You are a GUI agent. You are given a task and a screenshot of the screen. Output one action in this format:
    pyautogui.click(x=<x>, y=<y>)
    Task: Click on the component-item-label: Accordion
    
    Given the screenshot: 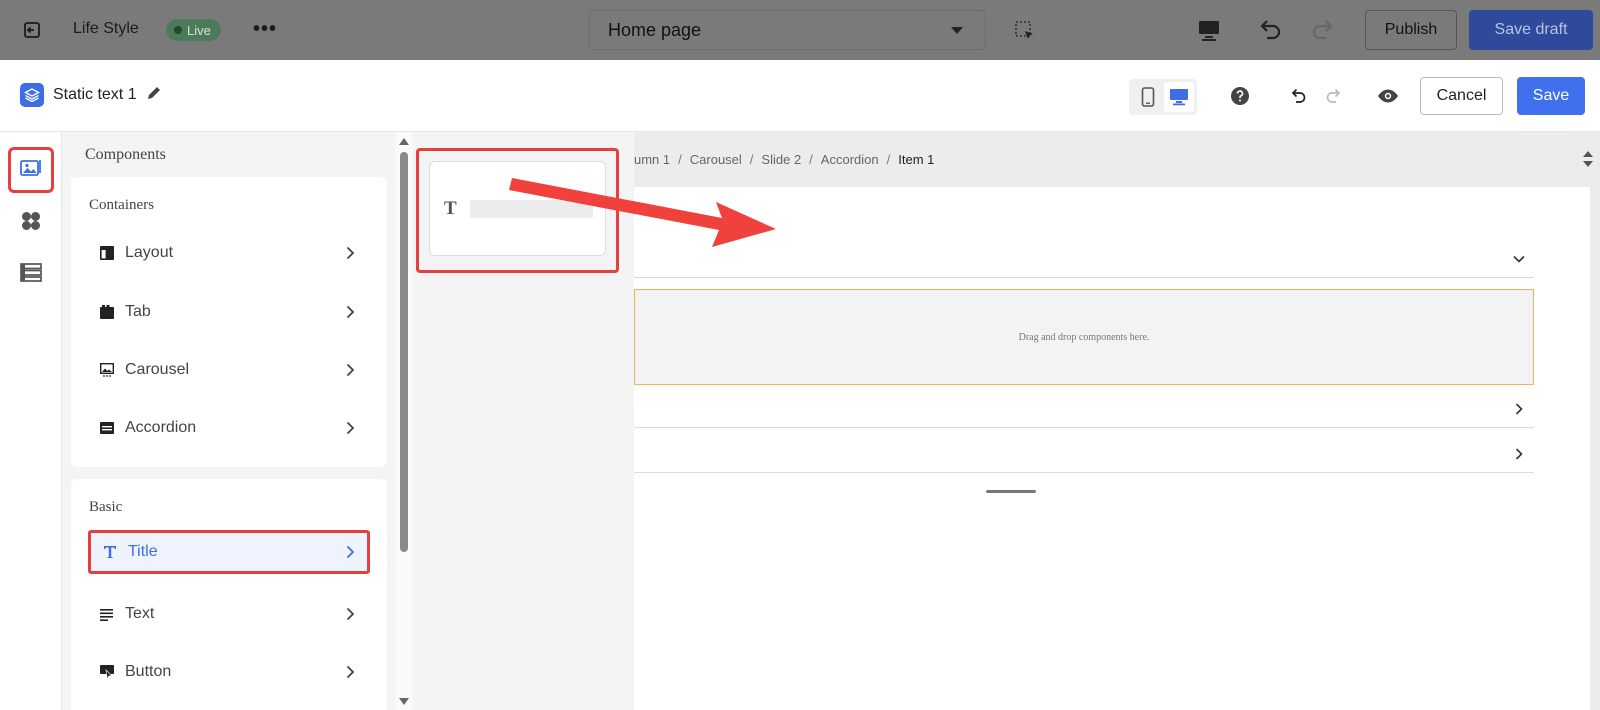 What is the action you would take?
    pyautogui.click(x=161, y=427)
    